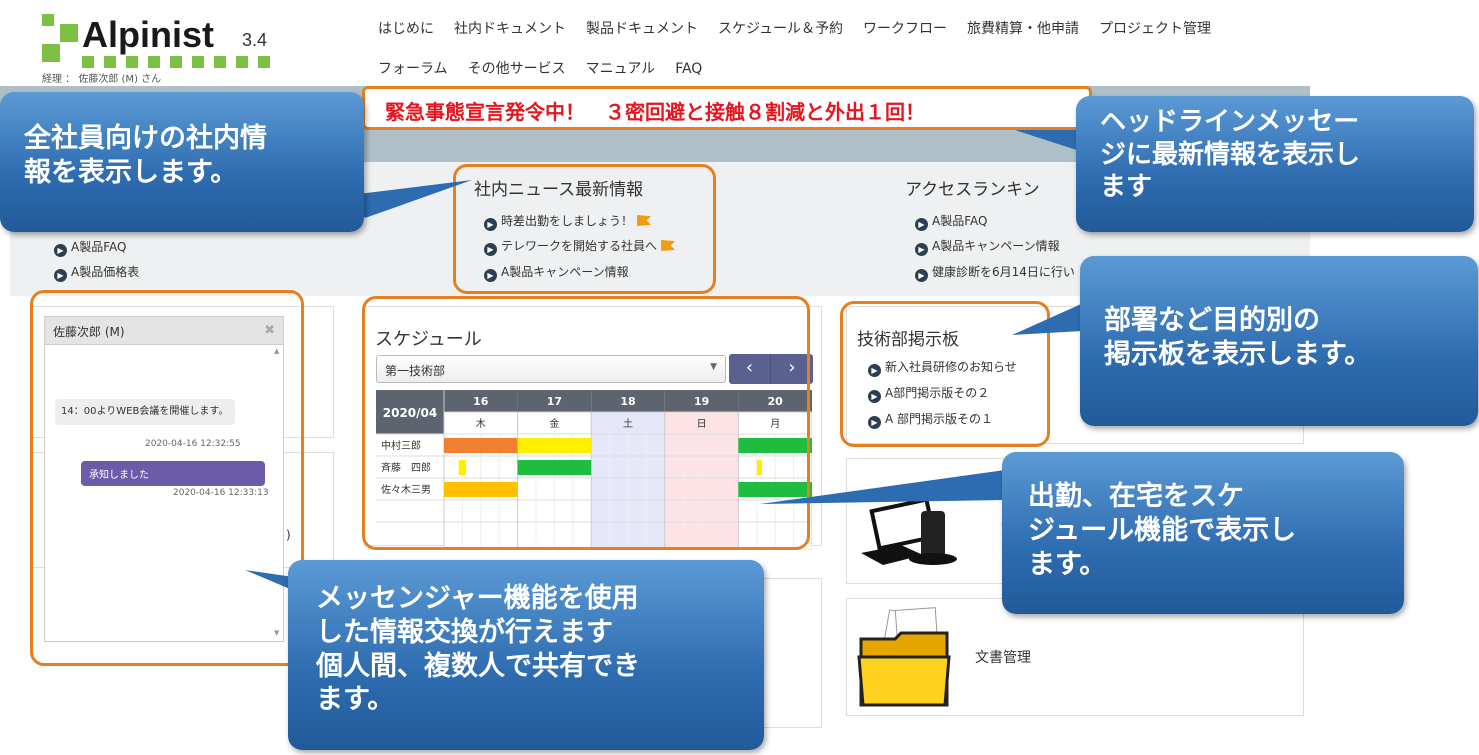 The image size is (1479, 755). Describe the element at coordinates (1279, 341) in the screenshot. I see `callout-board: 部署など目的別の 掲示板を表示します。` at that location.